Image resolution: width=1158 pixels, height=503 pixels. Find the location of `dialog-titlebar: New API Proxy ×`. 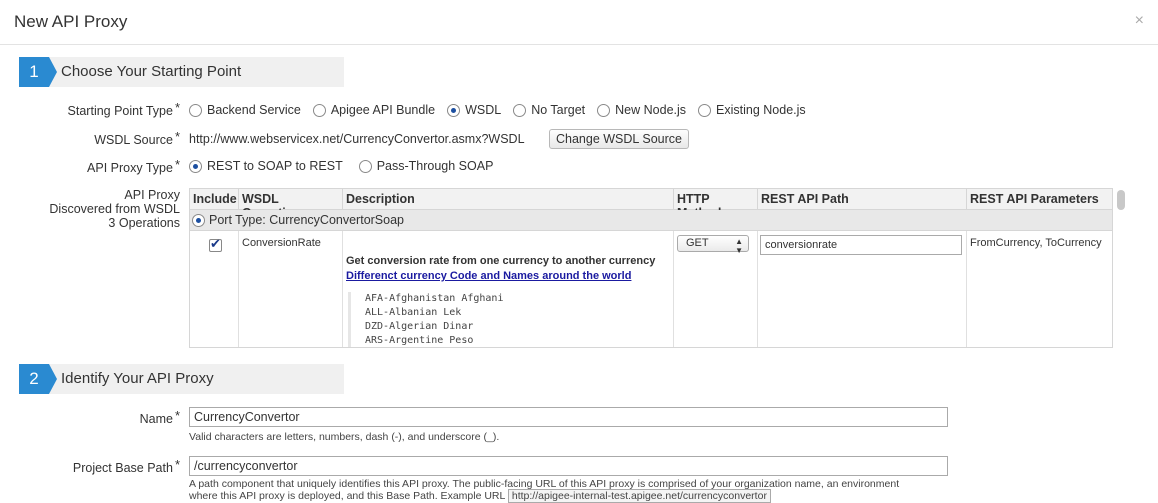

dialog-titlebar: New API Proxy × is located at coordinates (579, 22).